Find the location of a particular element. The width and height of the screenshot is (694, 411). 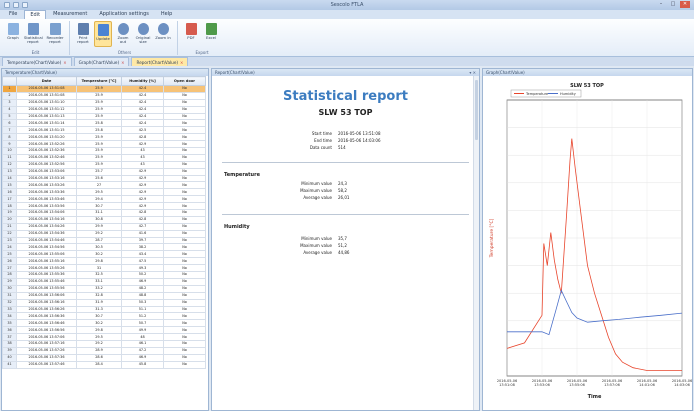

row-index-cell: 2 is located at coordinates (9, 95).